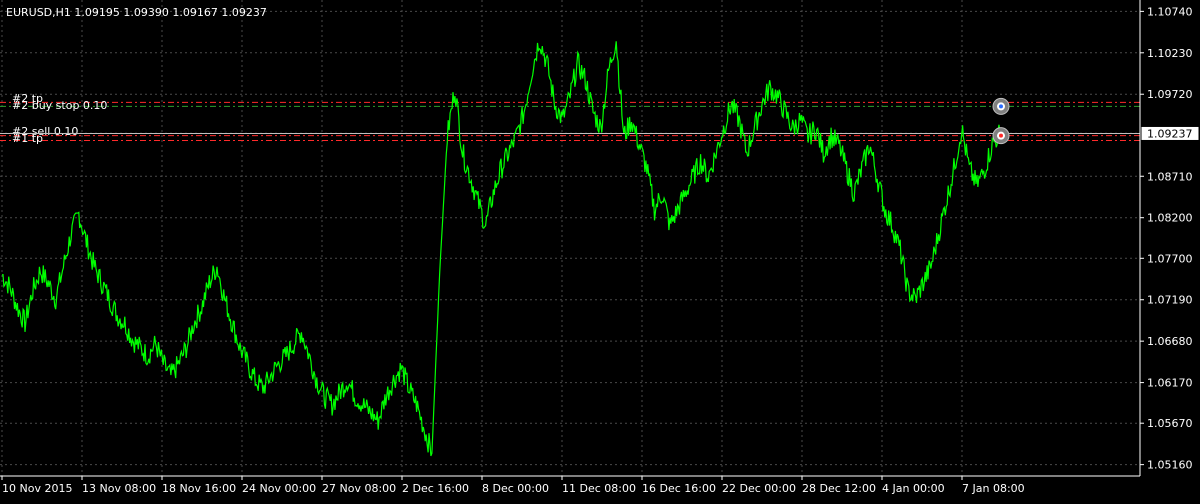 This screenshot has width=1200, height=504. What do you see at coordinates (59, 105) in the screenshot?
I see `order-label: #2 buy stop 0.10` at bounding box center [59, 105].